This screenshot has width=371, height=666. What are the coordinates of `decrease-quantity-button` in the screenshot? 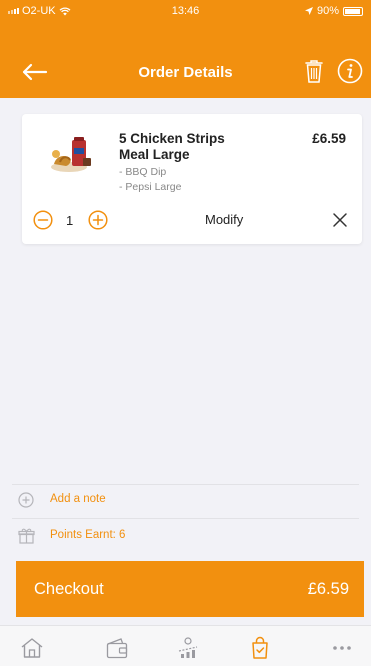 It's located at (43, 220).